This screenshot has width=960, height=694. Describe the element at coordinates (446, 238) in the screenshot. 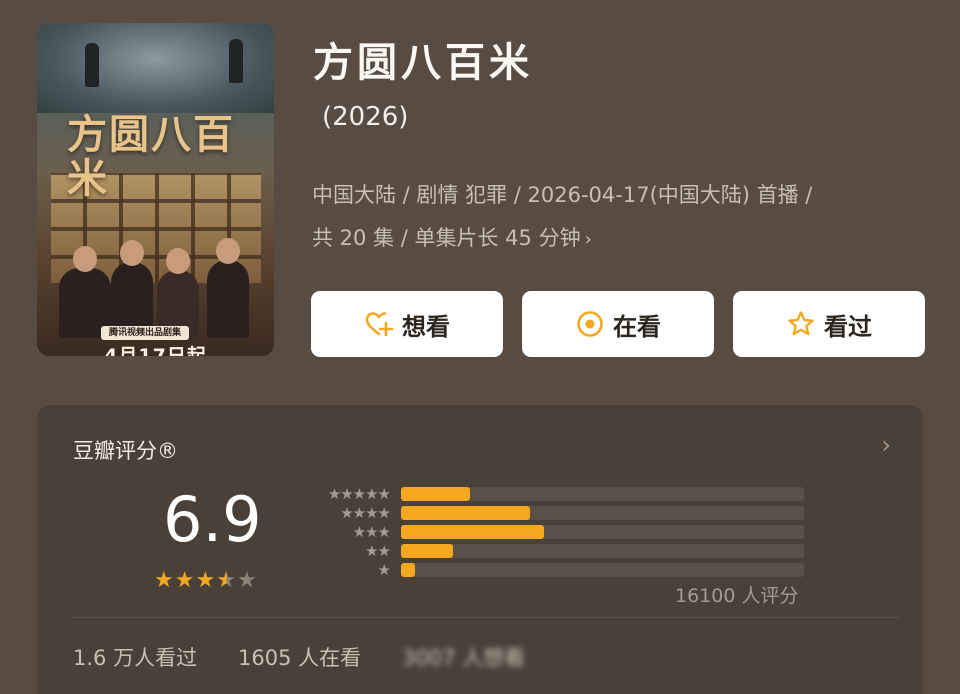

I see `meta-line-2-text: 共 20 集 / 单集片长 45 分钟` at that location.